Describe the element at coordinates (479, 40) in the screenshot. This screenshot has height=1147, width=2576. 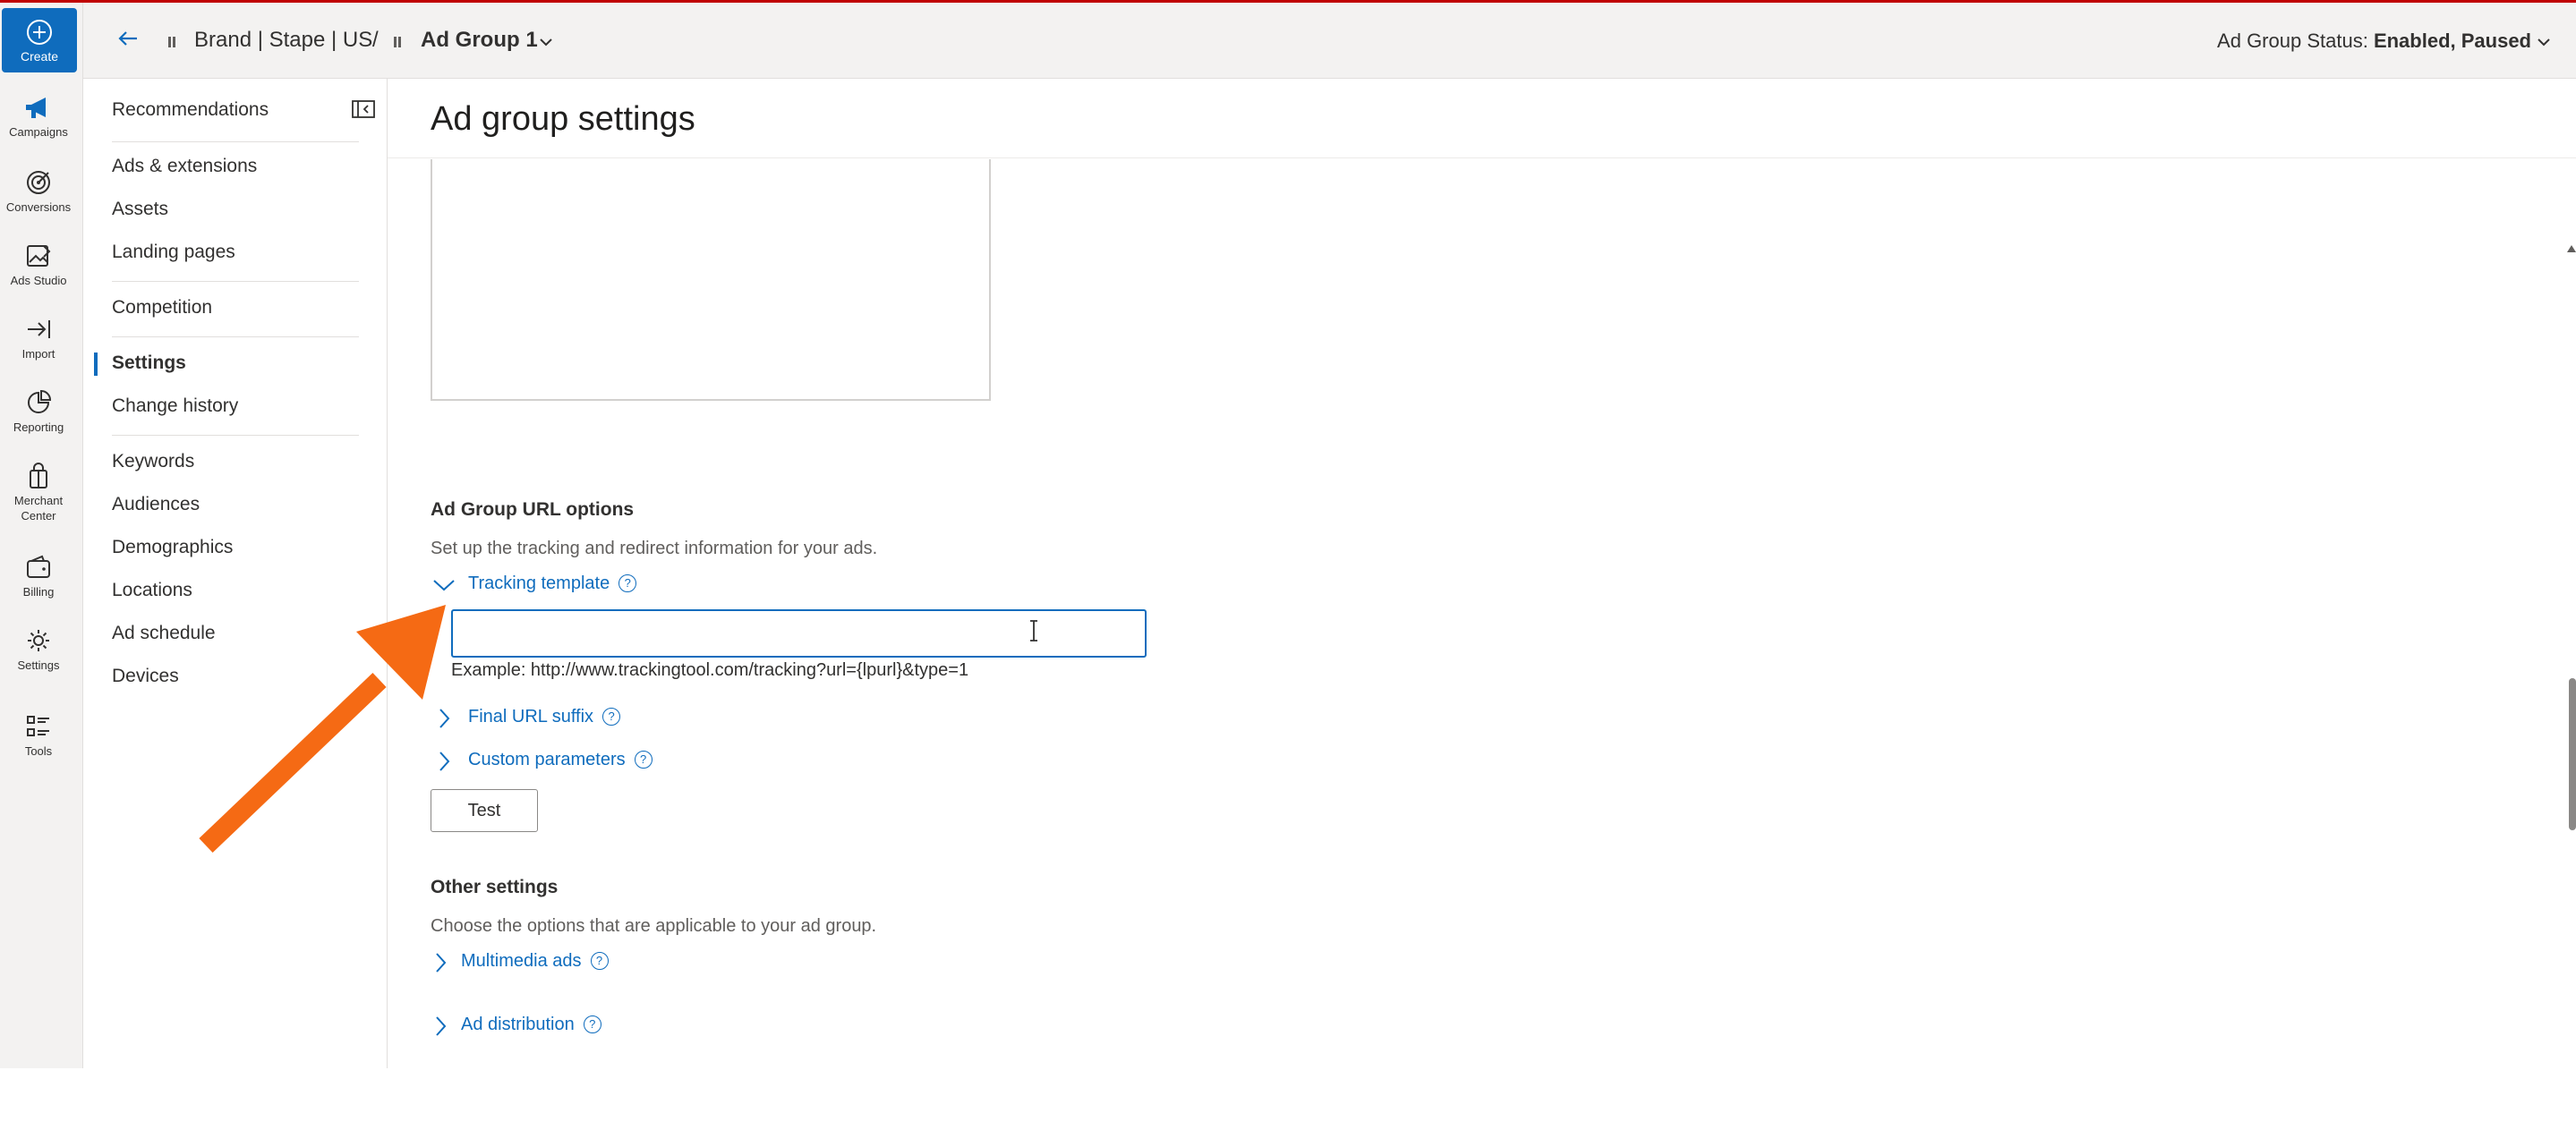
I see `breadcrumb-adgroup: Ad Group 1` at that location.